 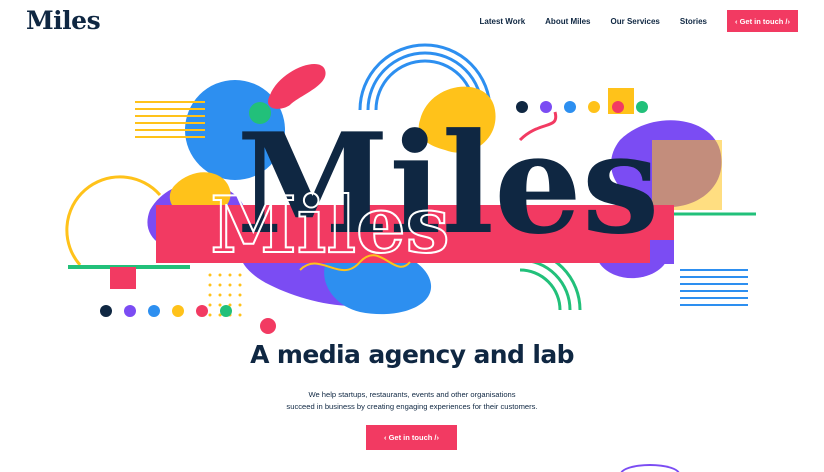 I want to click on next-section-peek, so click(x=650, y=468).